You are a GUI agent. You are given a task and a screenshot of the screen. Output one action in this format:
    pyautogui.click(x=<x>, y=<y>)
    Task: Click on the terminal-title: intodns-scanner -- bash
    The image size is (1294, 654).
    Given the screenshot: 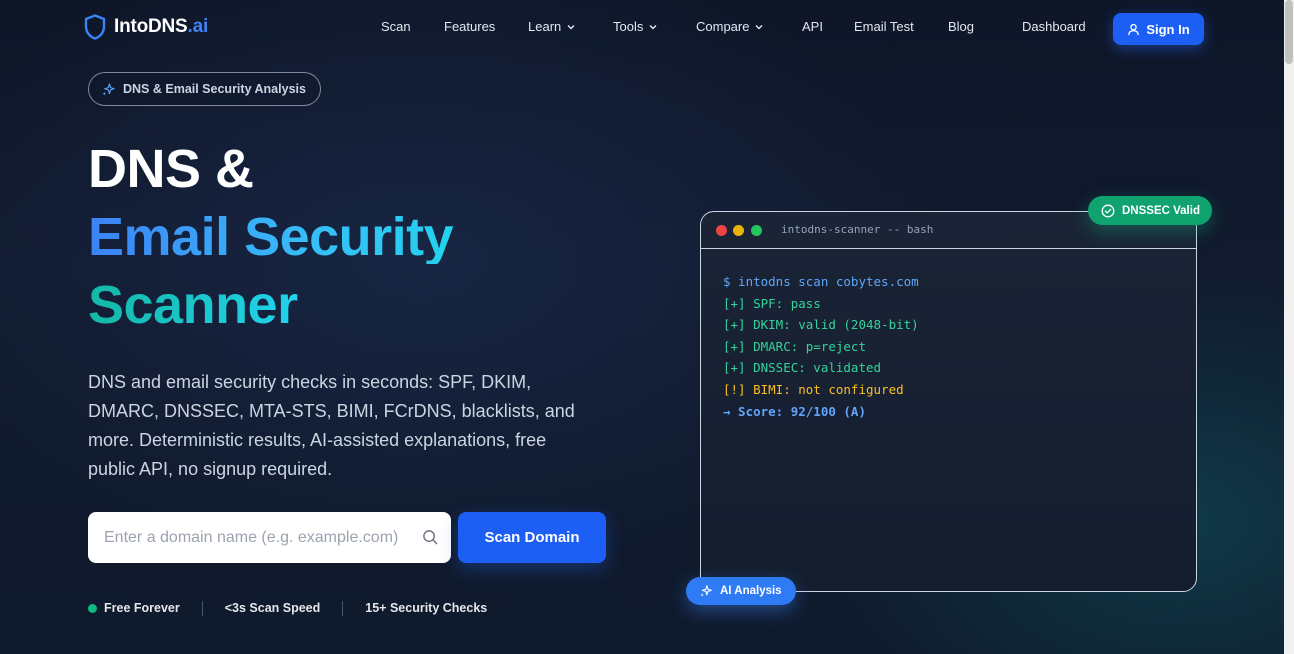 What is the action you would take?
    pyautogui.click(x=857, y=229)
    